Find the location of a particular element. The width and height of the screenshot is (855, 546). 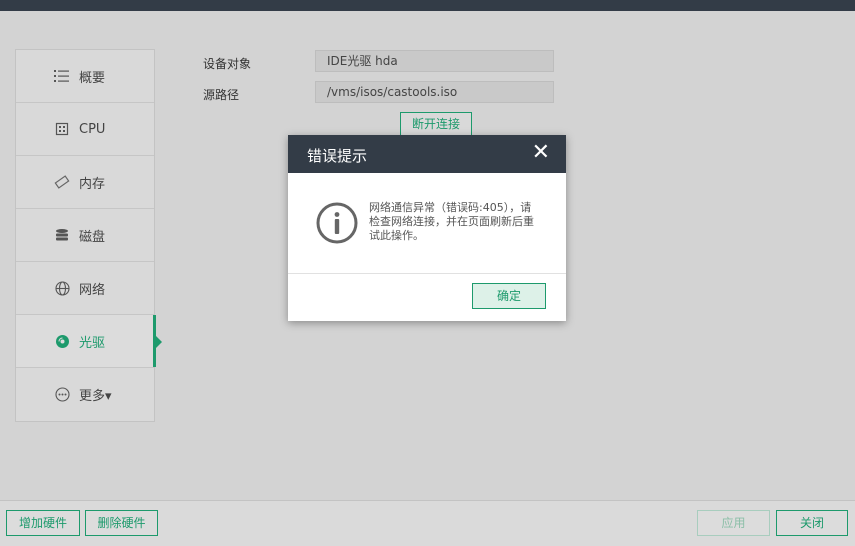

device-object-label: 设备对象 is located at coordinates (227, 64).